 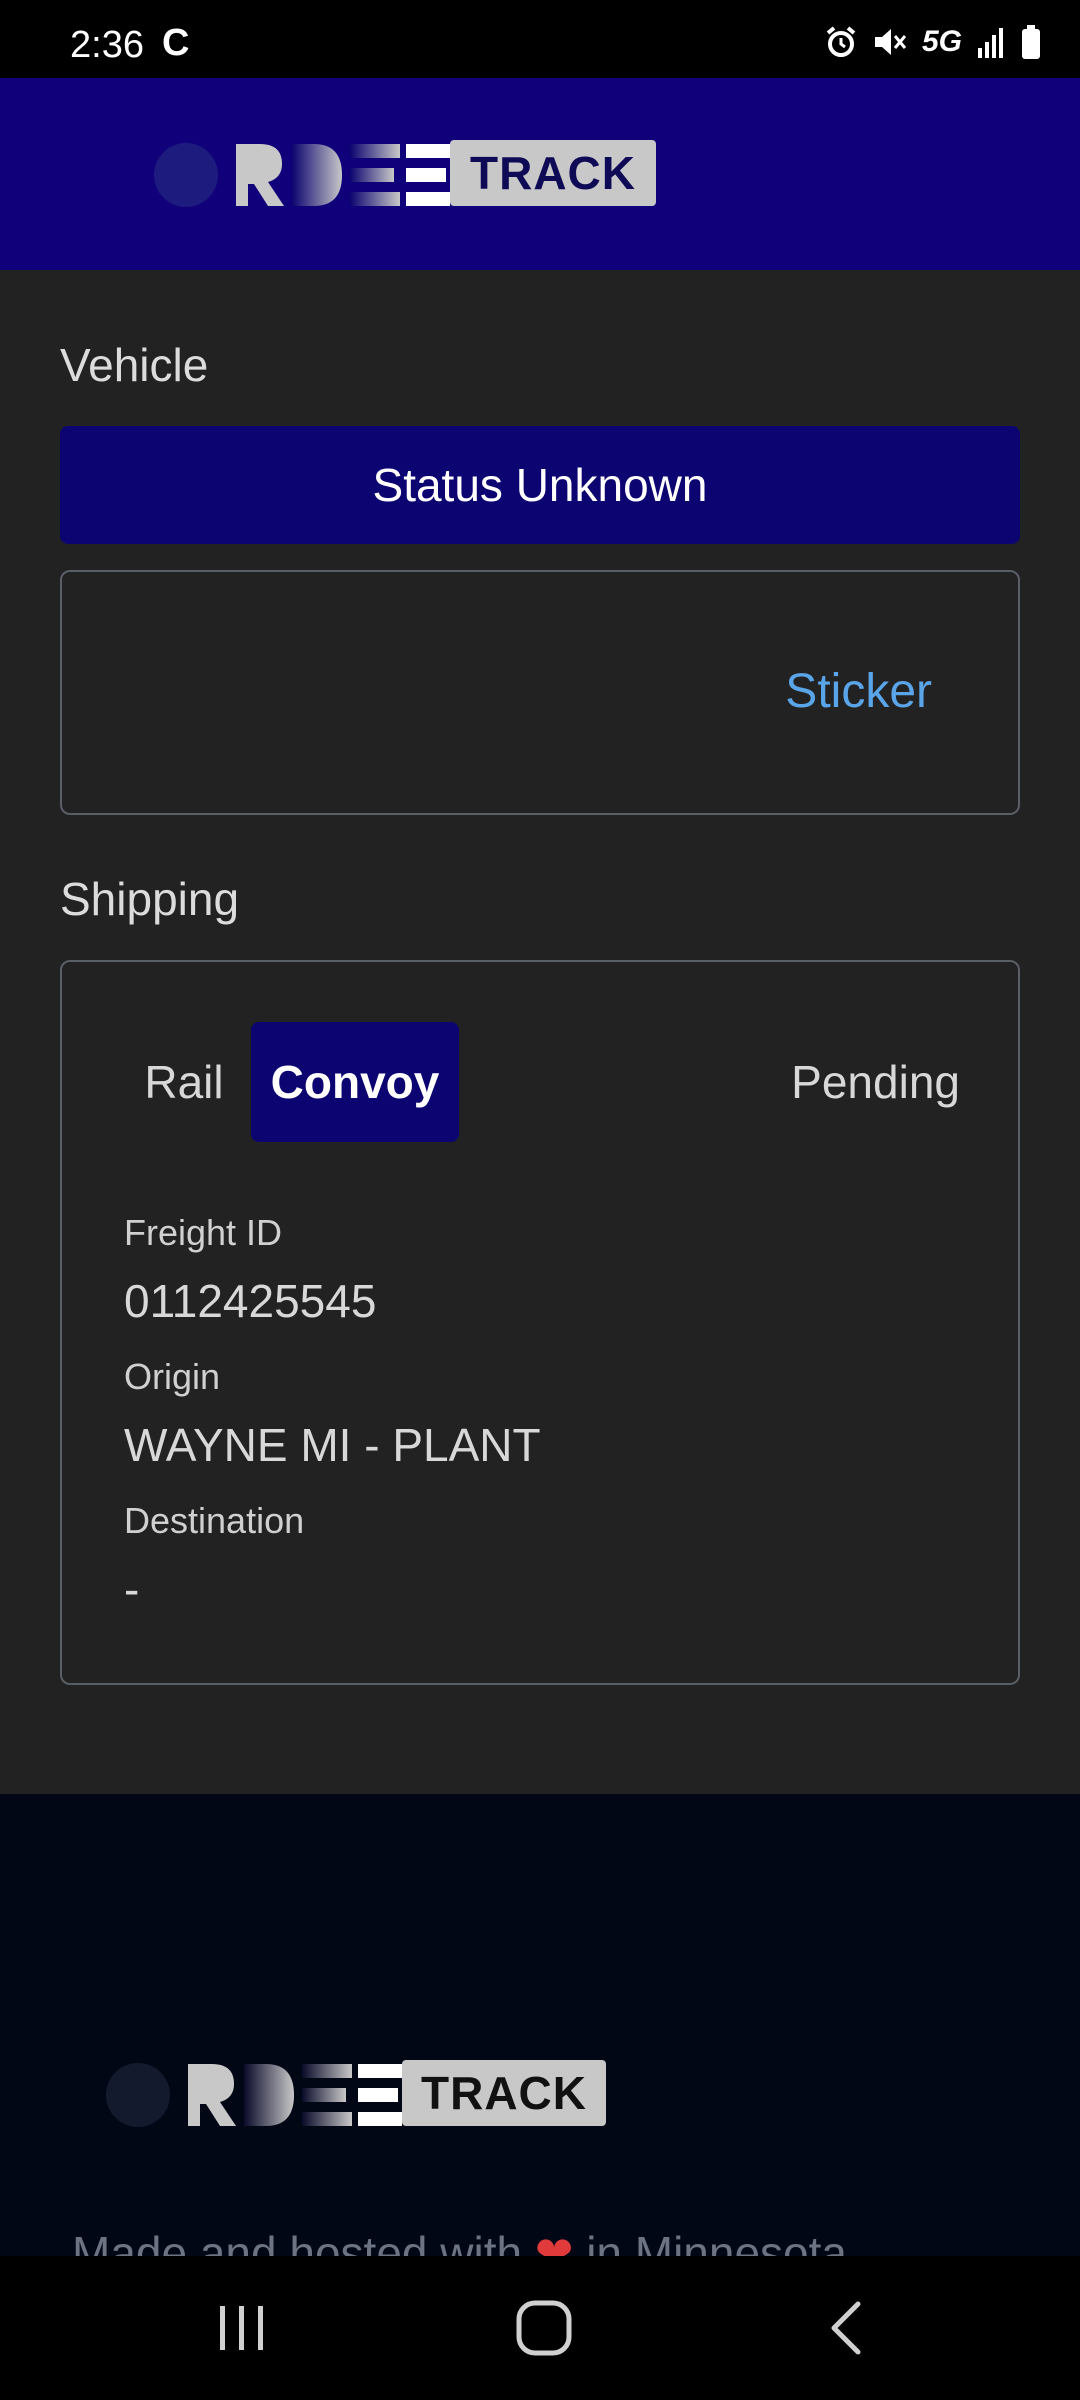 I want to click on app-header: TRACK, so click(x=540, y=174).